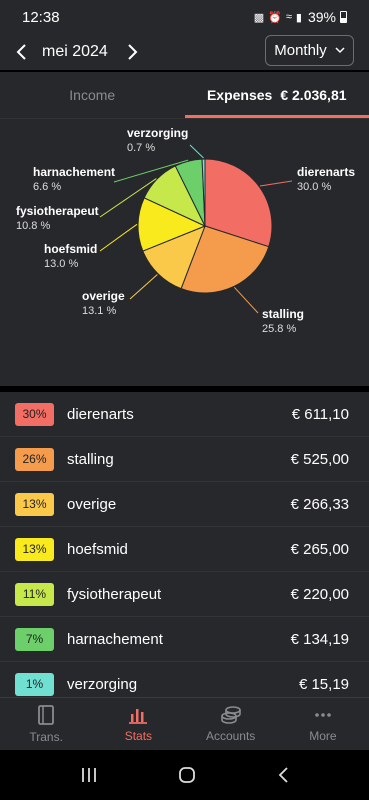 This screenshot has width=369, height=800. I want to click on status-bar: 12:38 ▩ ⏰ ≈ ▮ 39%, so click(184, 17).